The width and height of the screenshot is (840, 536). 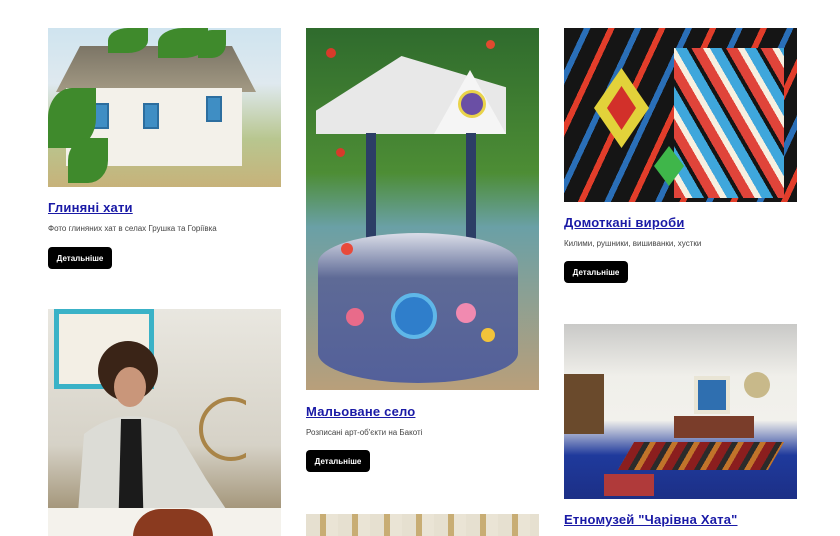 What do you see at coordinates (173, 522) in the screenshot?
I see `bread-shape` at bounding box center [173, 522].